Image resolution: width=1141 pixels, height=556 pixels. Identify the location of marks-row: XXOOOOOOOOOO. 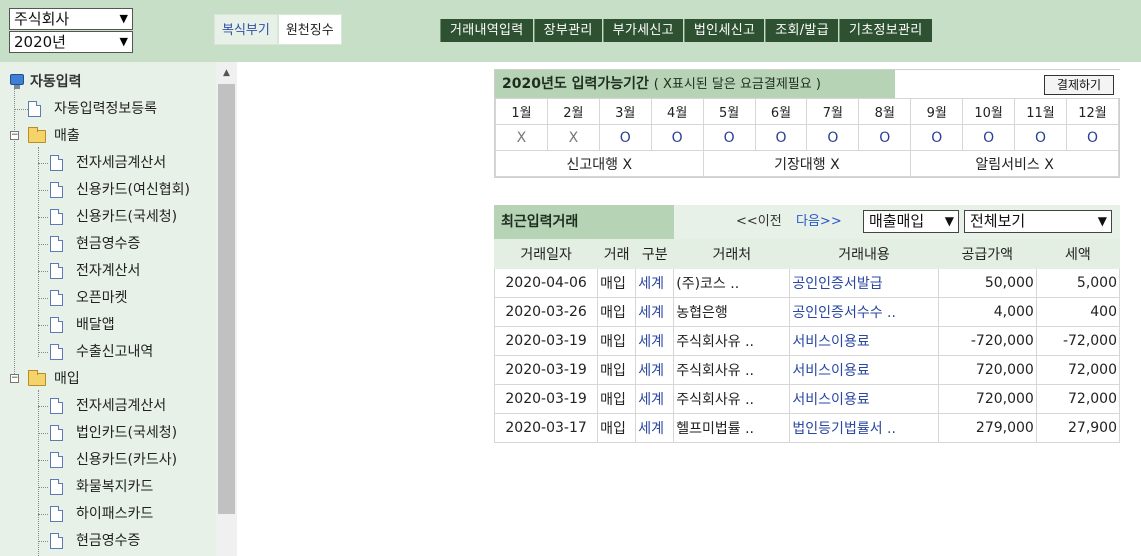
(807, 137).